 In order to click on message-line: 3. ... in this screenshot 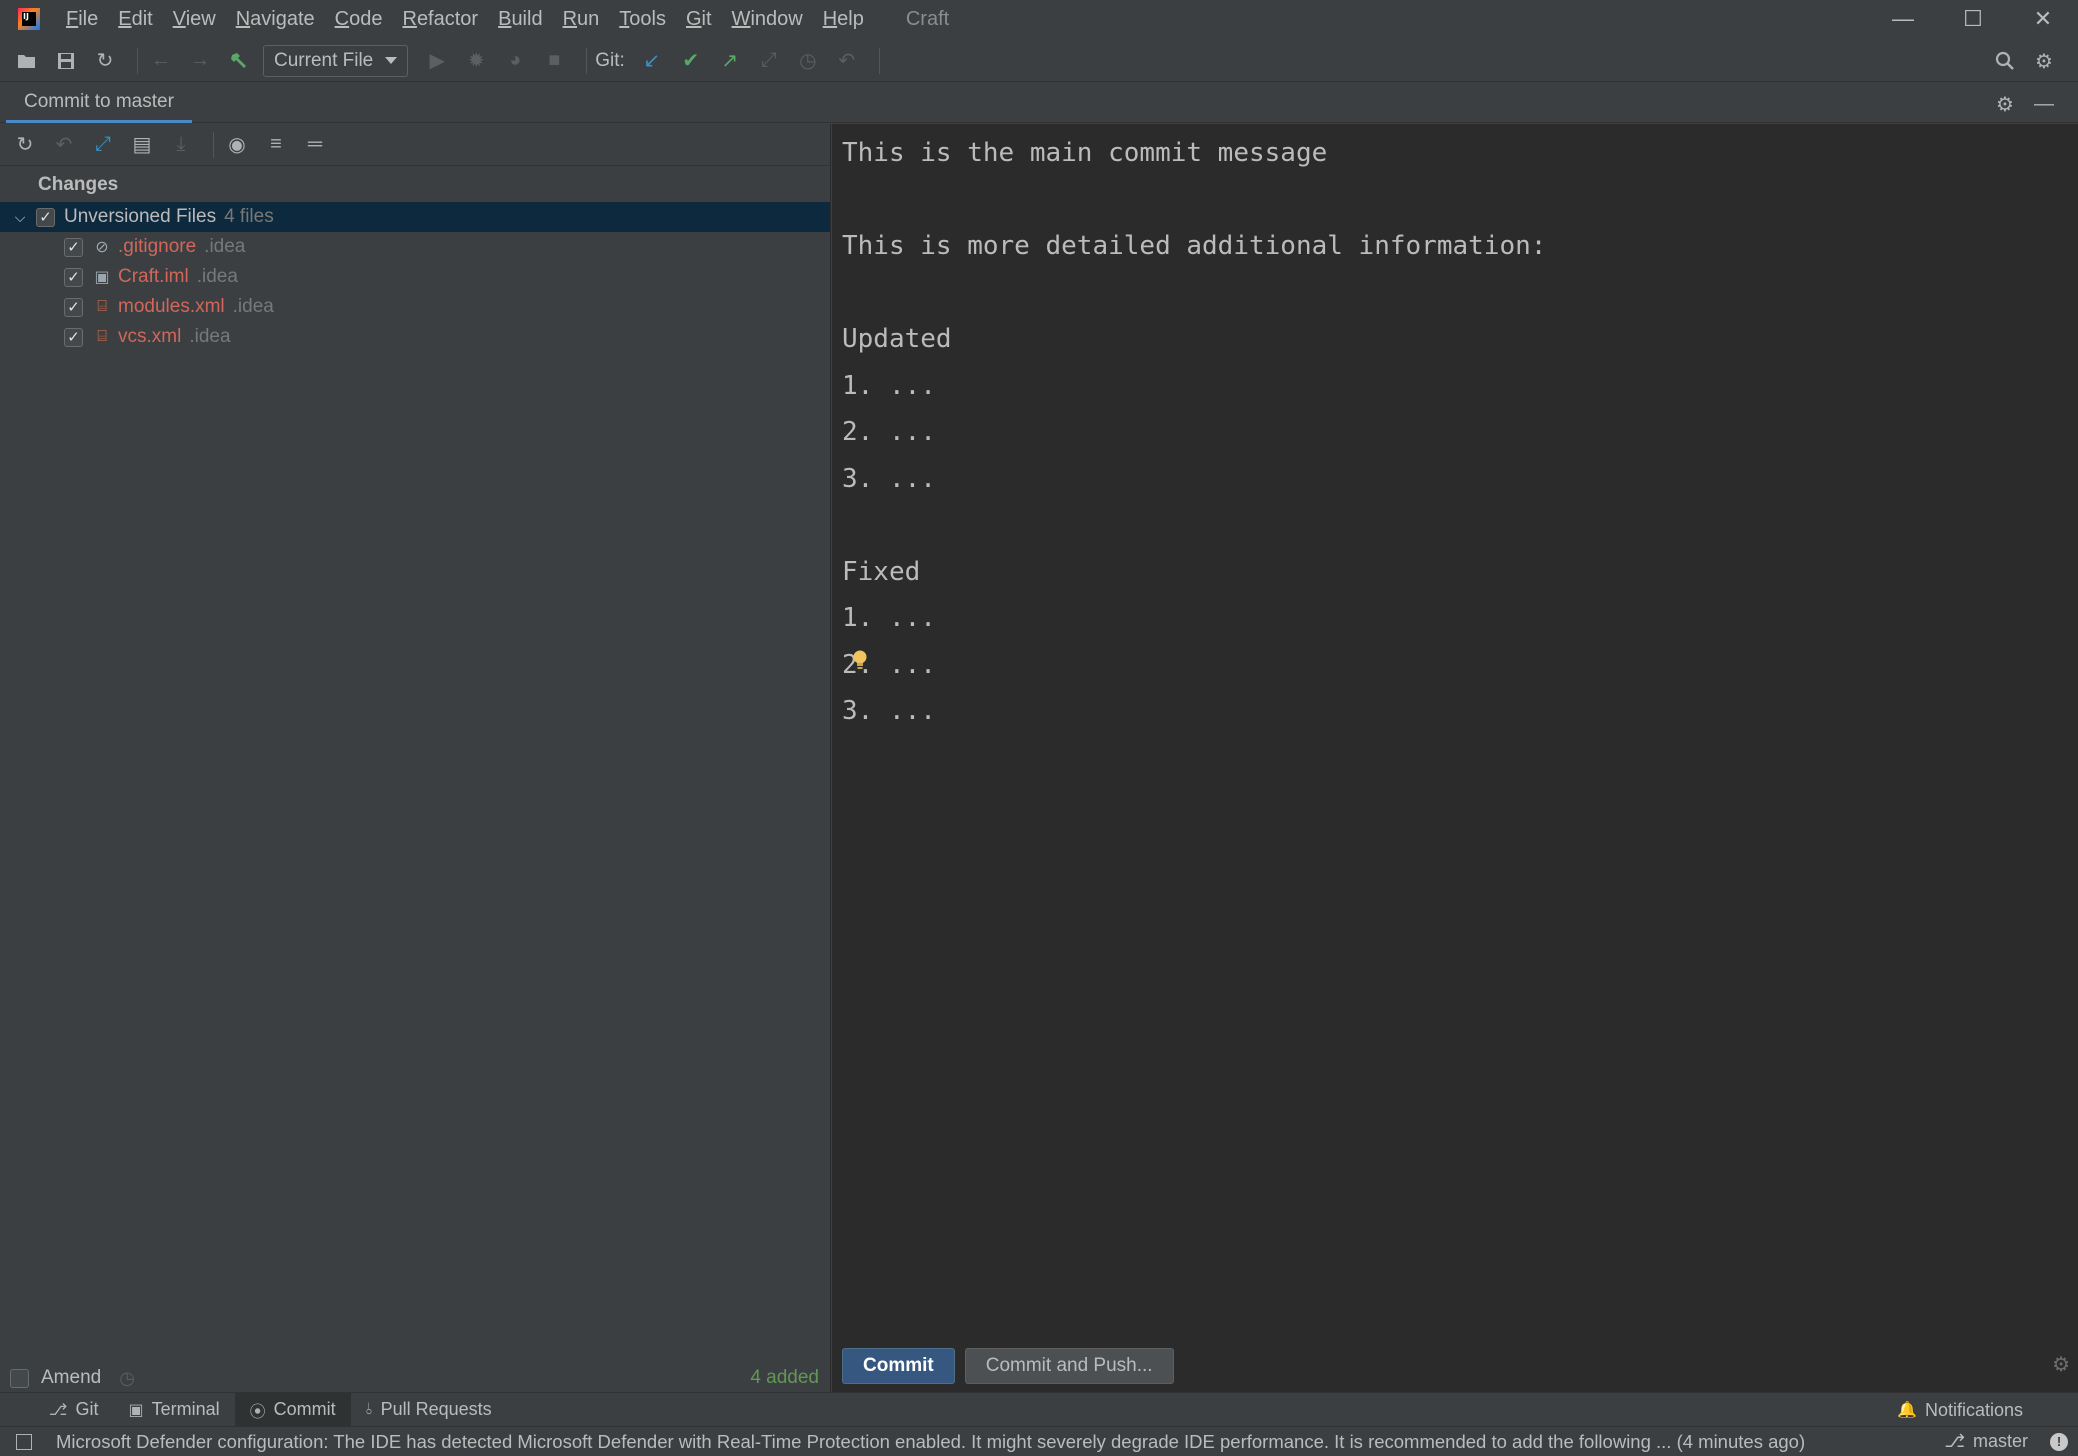, I will do `click(889, 478)`.